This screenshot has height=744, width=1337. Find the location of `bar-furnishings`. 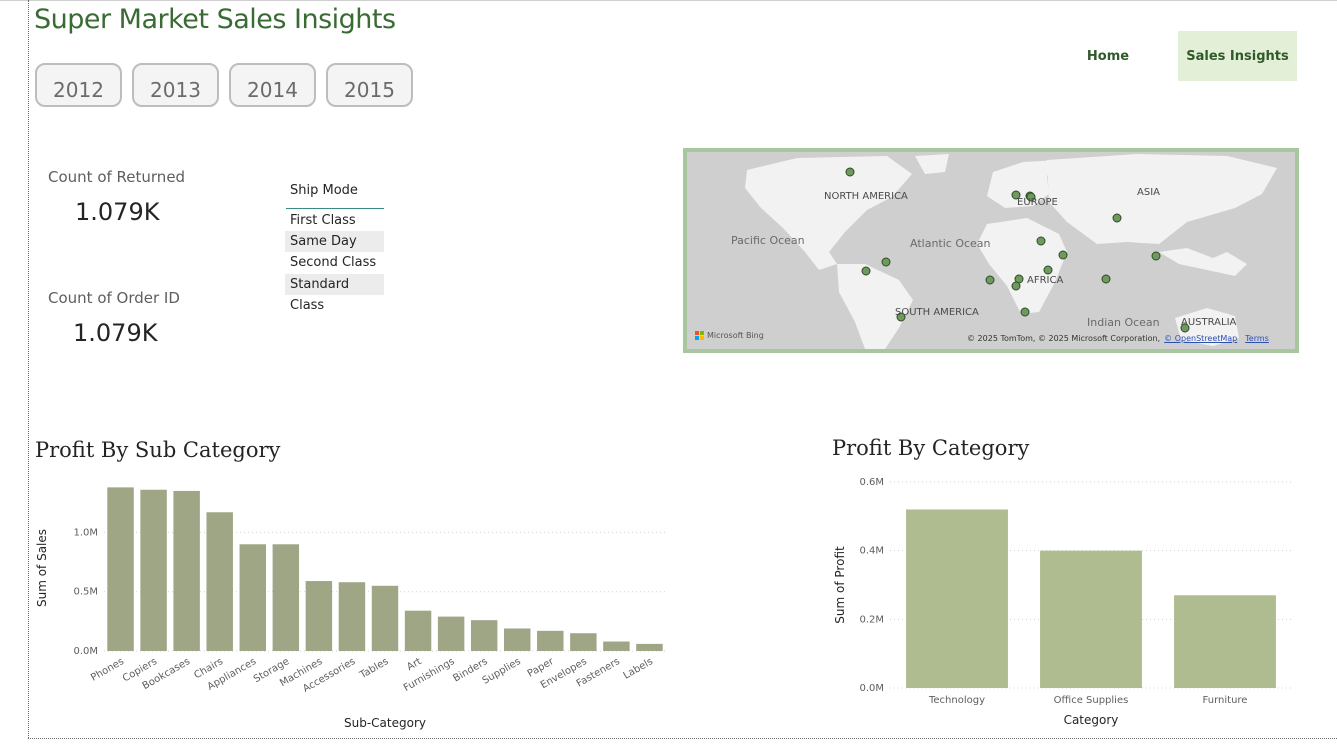

bar-furnishings is located at coordinates (451, 633).